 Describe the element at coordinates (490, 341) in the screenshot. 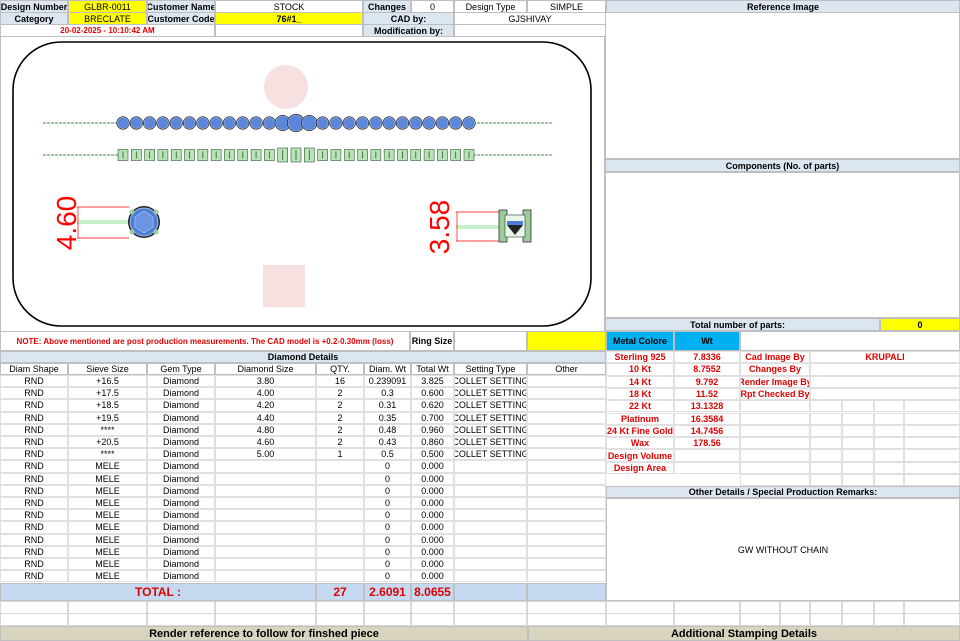

I see `ring-size-value` at that location.